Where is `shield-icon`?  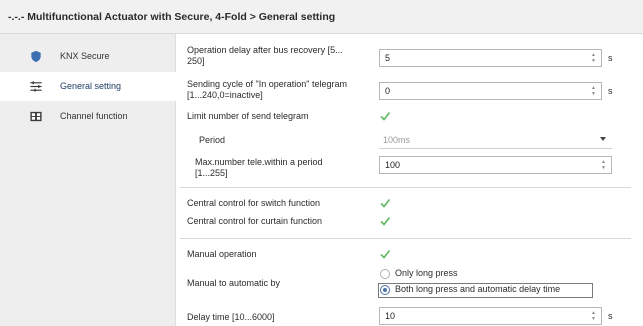 shield-icon is located at coordinates (36, 56).